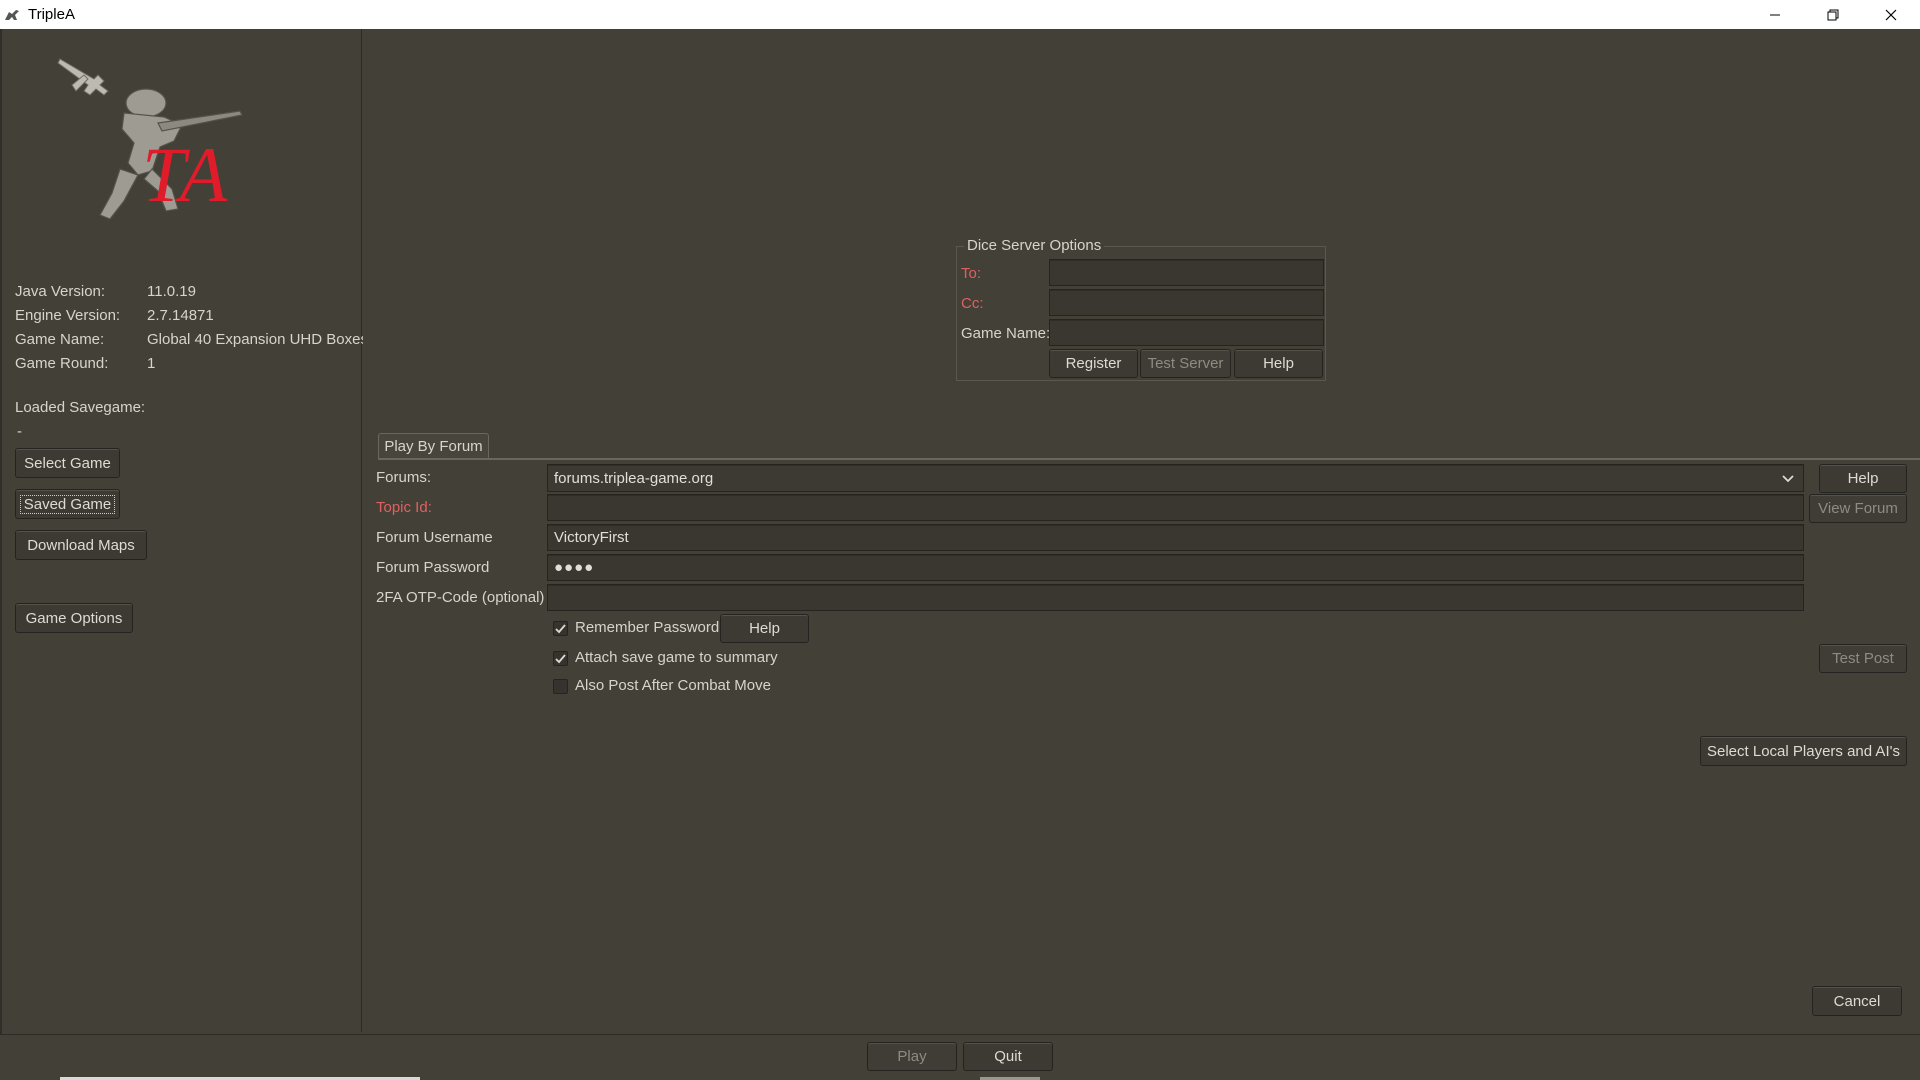 The width and height of the screenshot is (1920, 1080). Describe the element at coordinates (80, 407) in the screenshot. I see `loaded-savegame-label: Loaded Savegame:` at that location.